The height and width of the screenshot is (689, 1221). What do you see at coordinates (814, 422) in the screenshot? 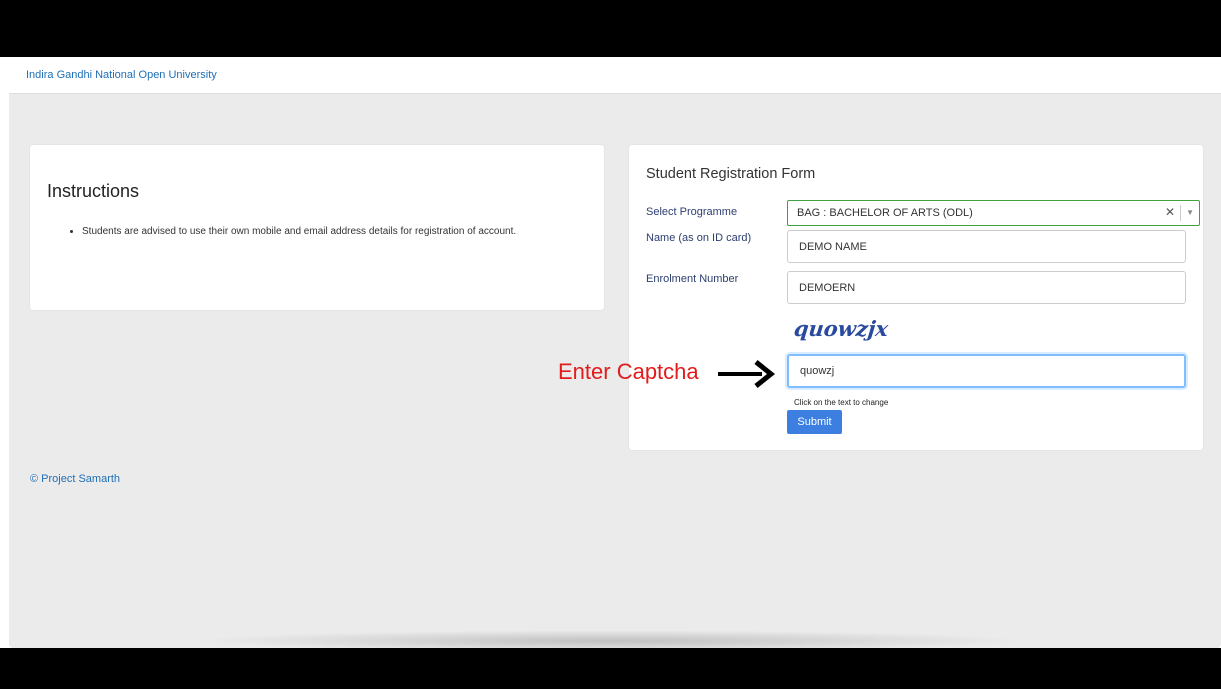
I see `submit-button: Submit` at bounding box center [814, 422].